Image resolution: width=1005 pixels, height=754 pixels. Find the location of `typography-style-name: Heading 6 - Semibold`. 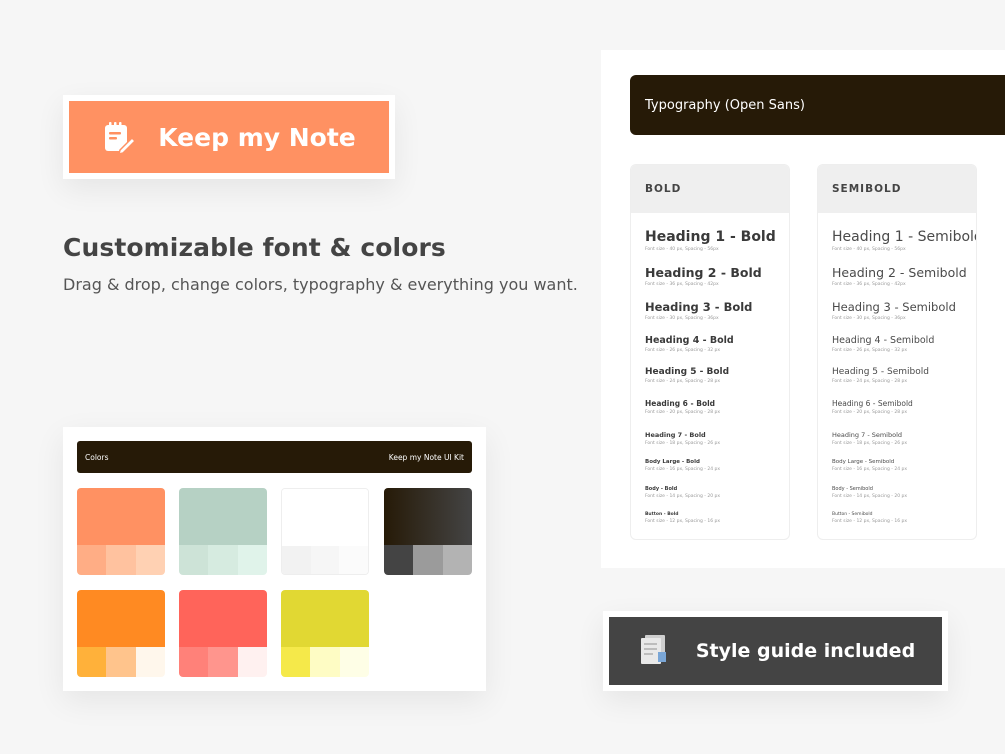

typography-style-name: Heading 6 - Semibold is located at coordinates (872, 403).